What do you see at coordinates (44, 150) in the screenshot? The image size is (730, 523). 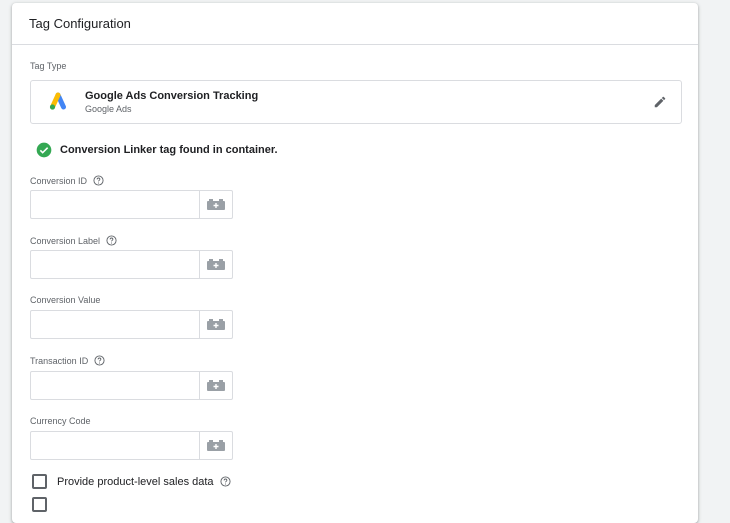 I see `check-circle-icon` at bounding box center [44, 150].